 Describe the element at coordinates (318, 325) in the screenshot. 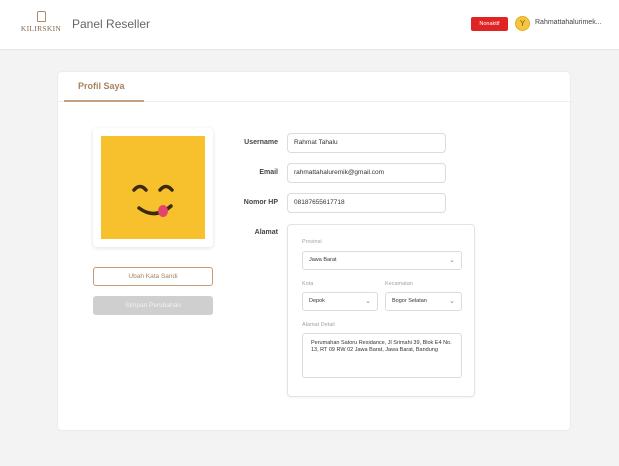

I see `address-detail-label: Alamat Detail` at that location.